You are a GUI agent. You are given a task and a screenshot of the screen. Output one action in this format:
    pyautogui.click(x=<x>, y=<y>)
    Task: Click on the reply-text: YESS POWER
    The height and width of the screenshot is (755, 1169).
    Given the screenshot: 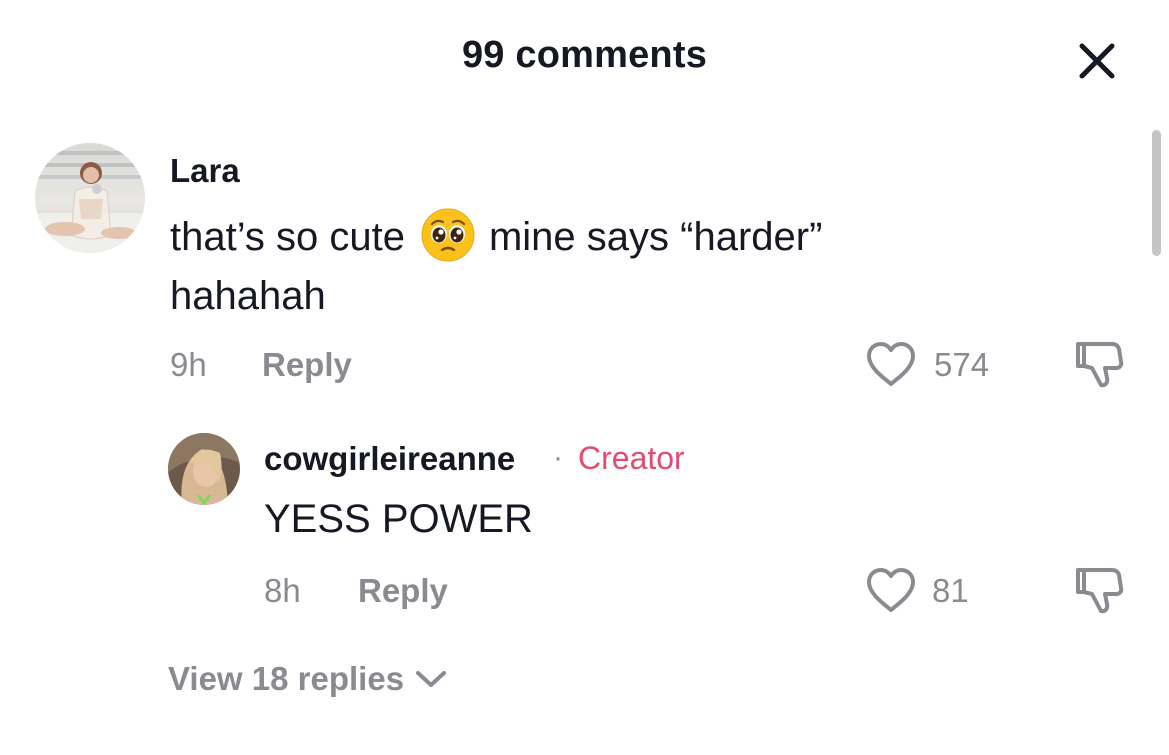 What is the action you would take?
    pyautogui.click(x=398, y=519)
    